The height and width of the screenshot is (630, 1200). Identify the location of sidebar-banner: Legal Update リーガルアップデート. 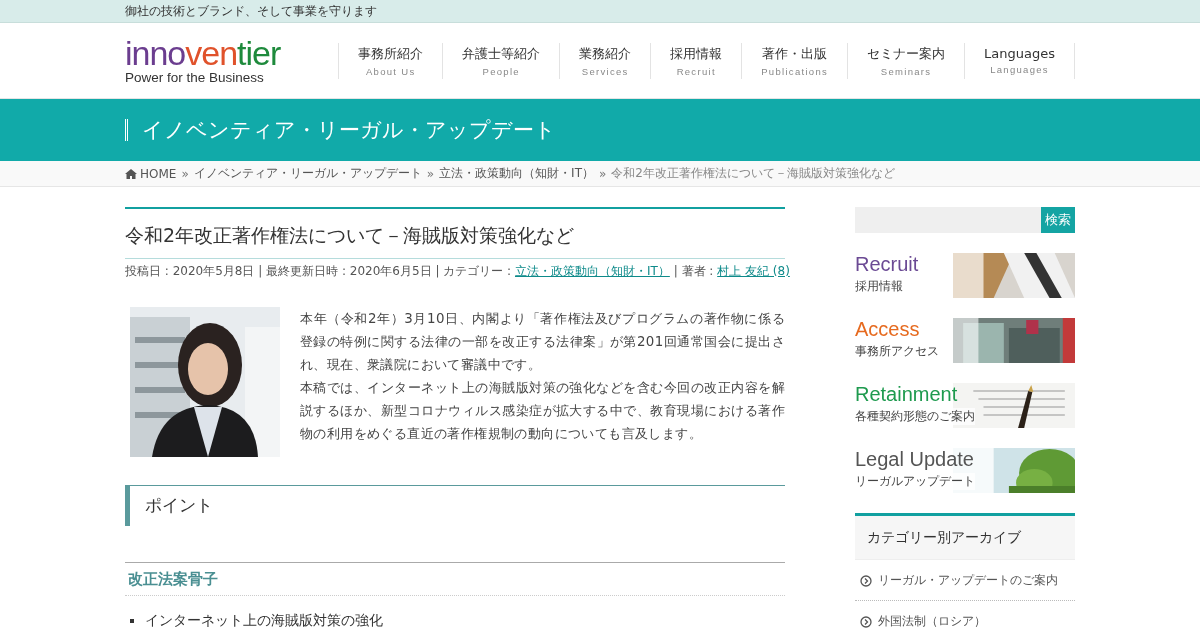
(965, 470).